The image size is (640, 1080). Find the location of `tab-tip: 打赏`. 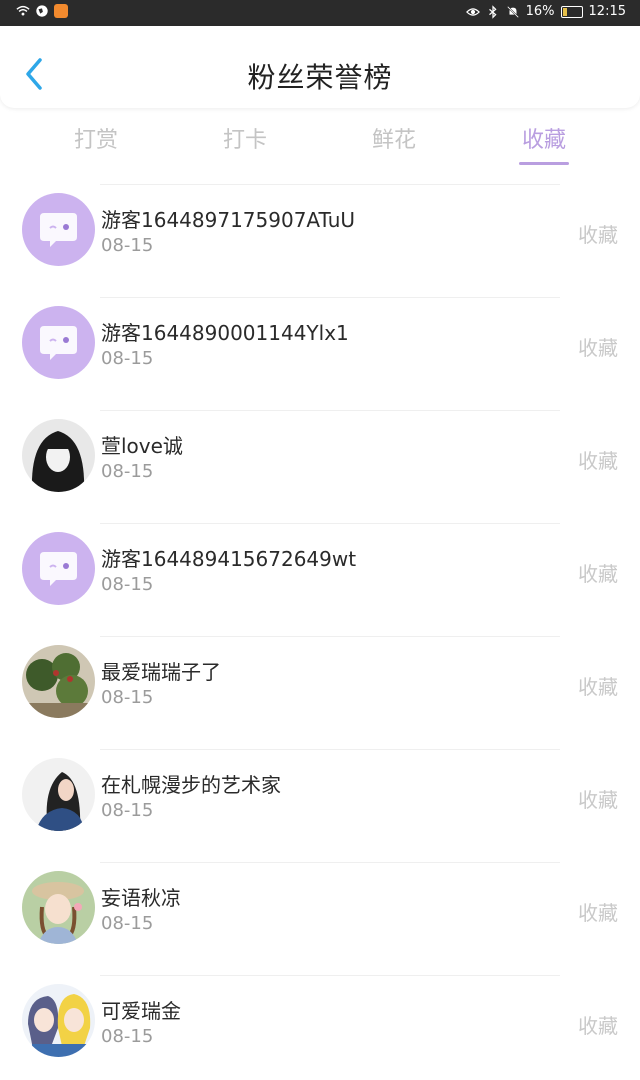

tab-tip: 打赏 is located at coordinates (96, 138).